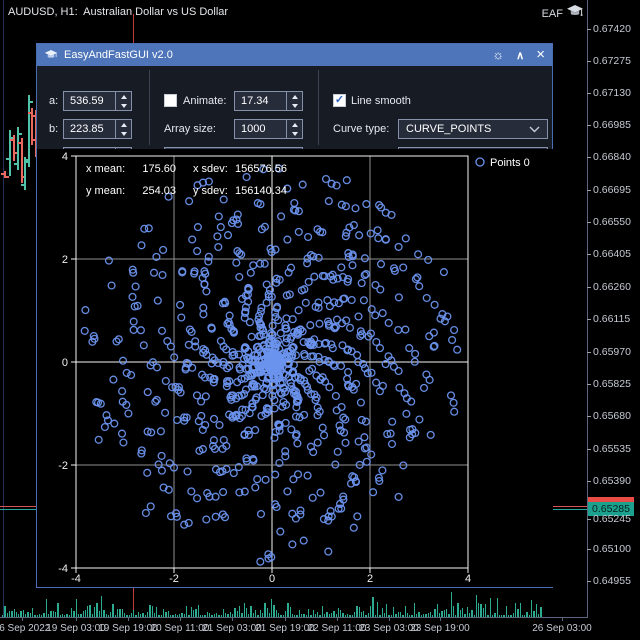 The width and height of the screenshot is (640, 640). Describe the element at coordinates (123, 124) in the screenshot. I see `b-spin-up-button` at that location.